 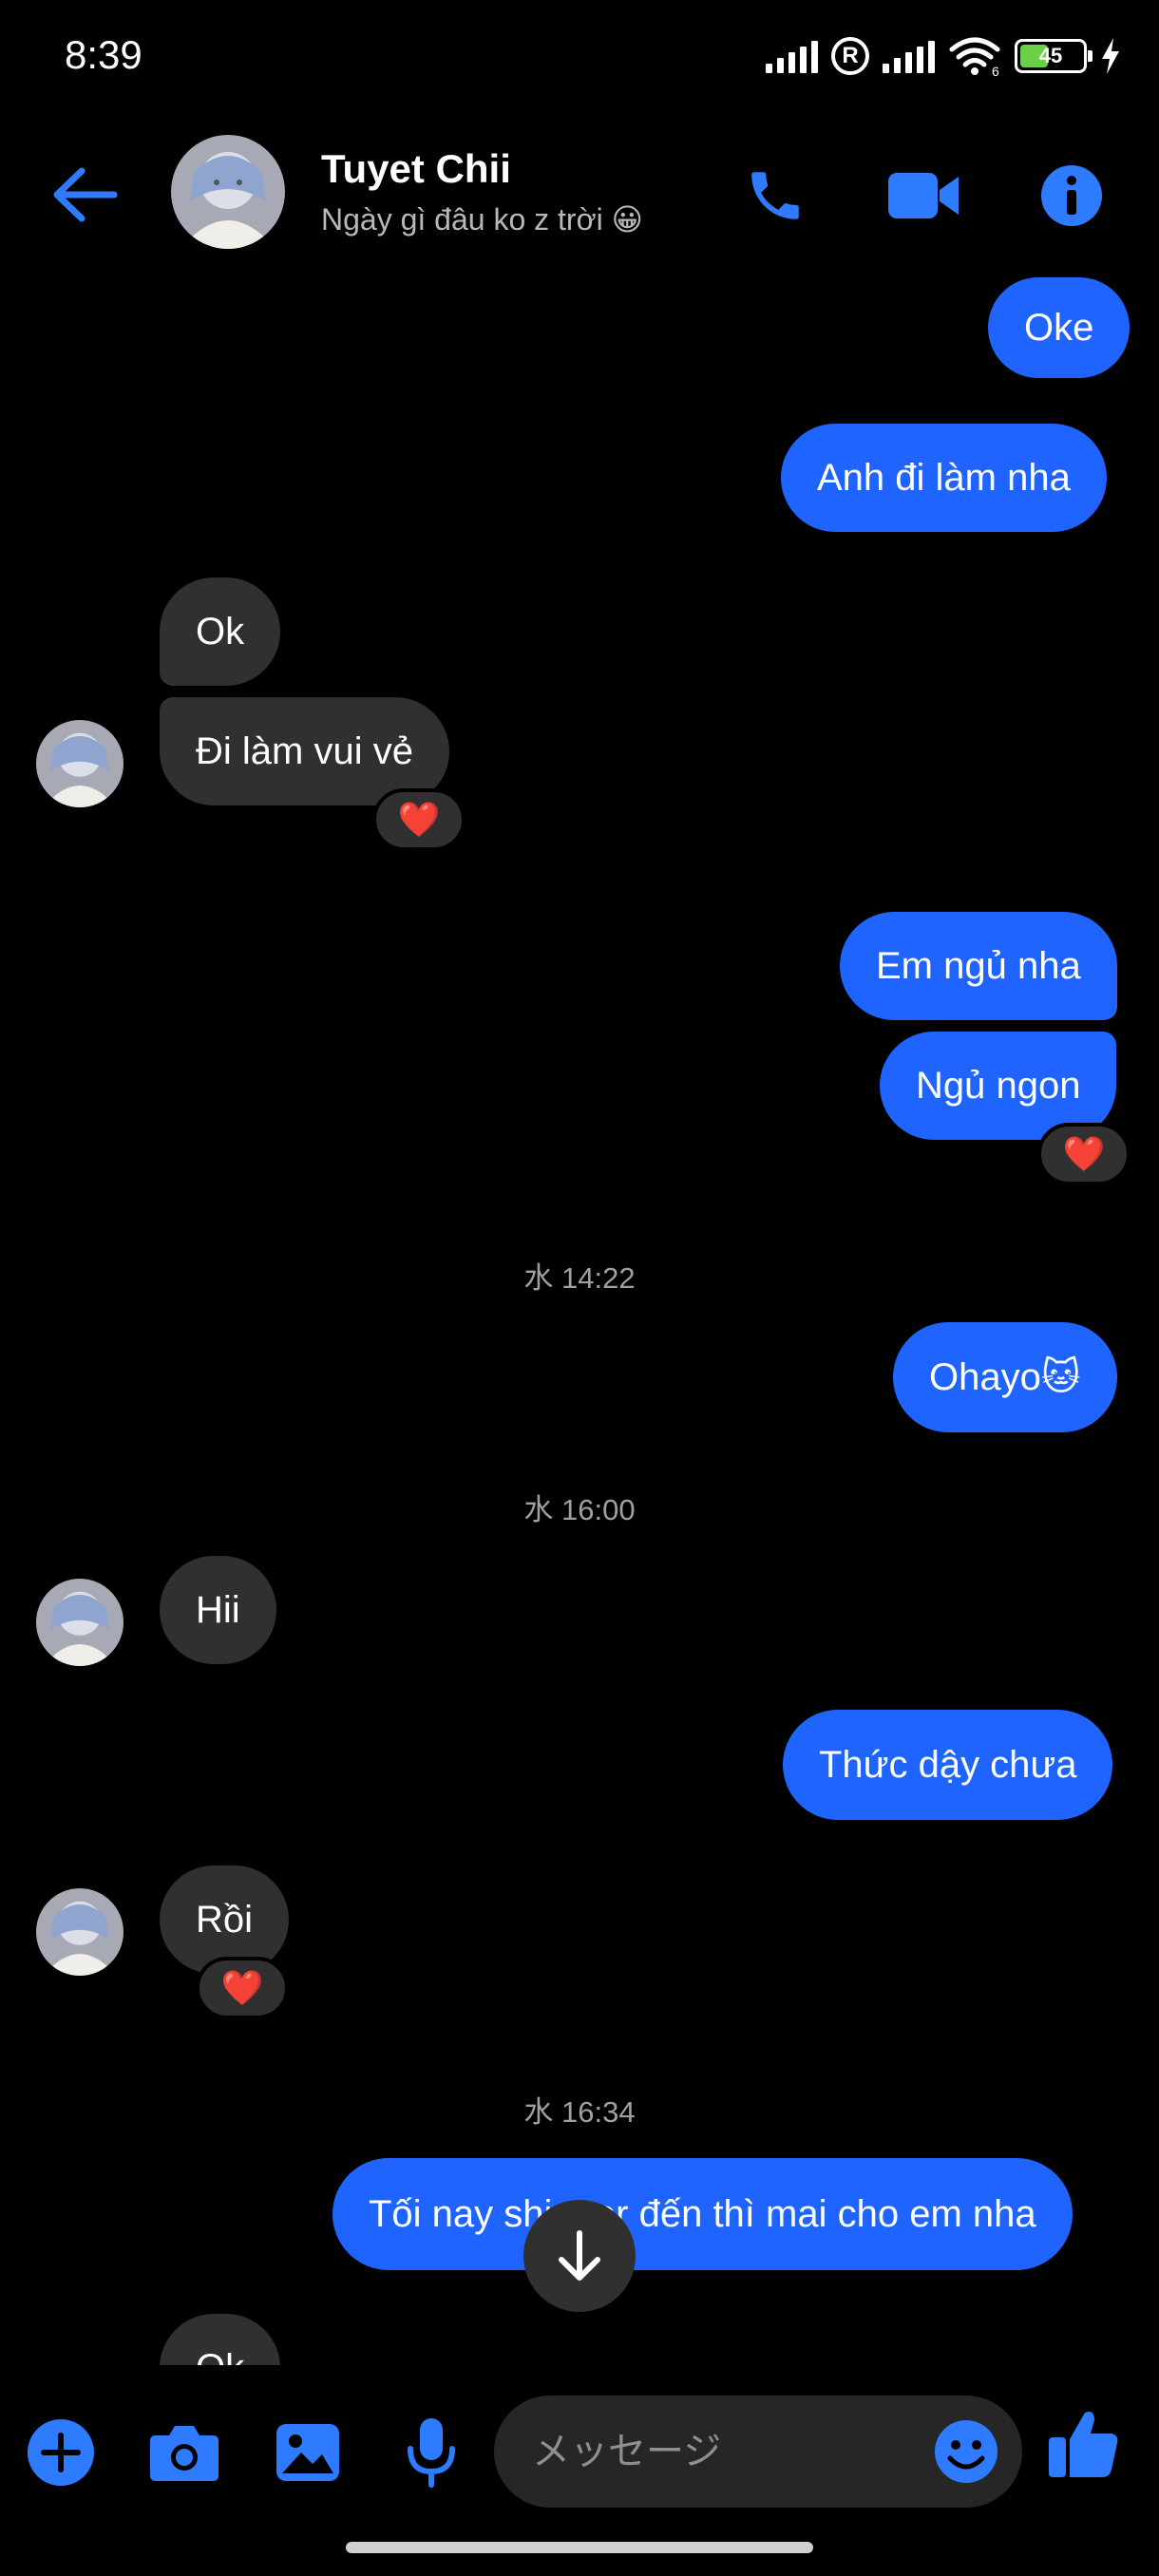 I want to click on arrow-down-icon, so click(x=579, y=2255).